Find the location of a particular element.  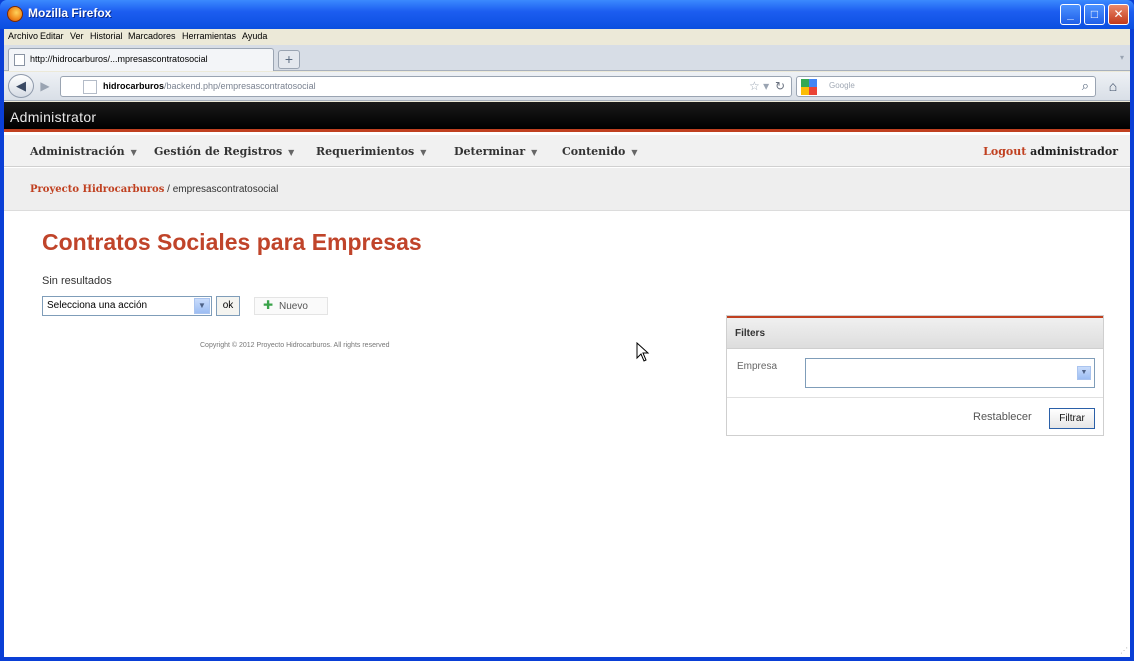

menu-determinar-label: Determinar is located at coordinates (490, 151).